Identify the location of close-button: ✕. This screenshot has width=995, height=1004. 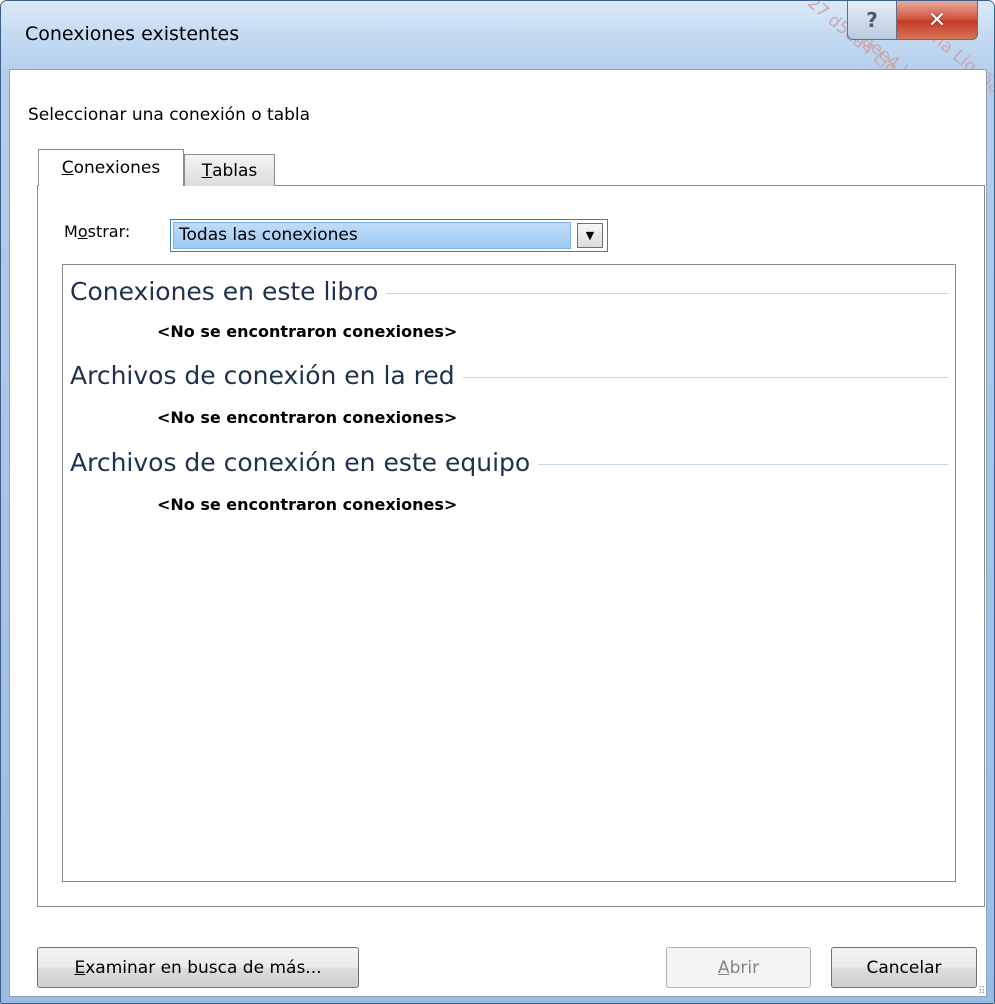
(937, 20).